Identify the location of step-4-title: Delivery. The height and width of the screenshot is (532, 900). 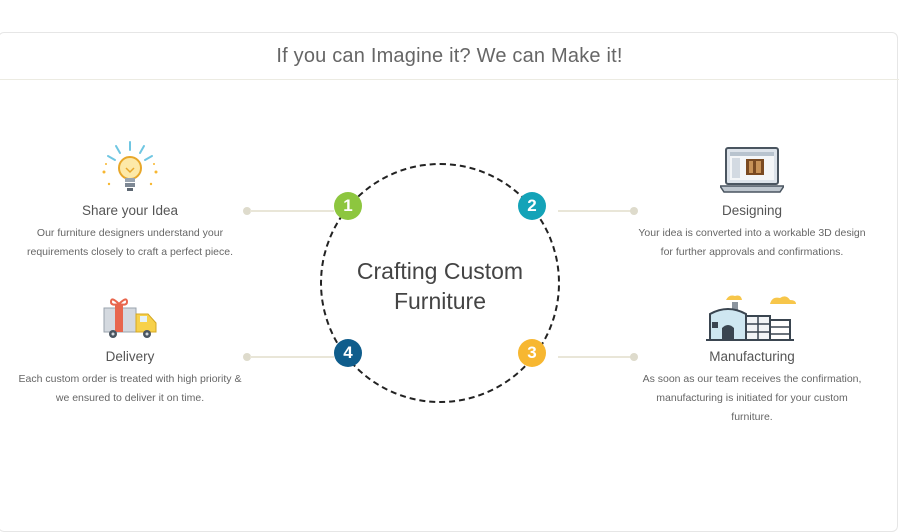
(130, 356).